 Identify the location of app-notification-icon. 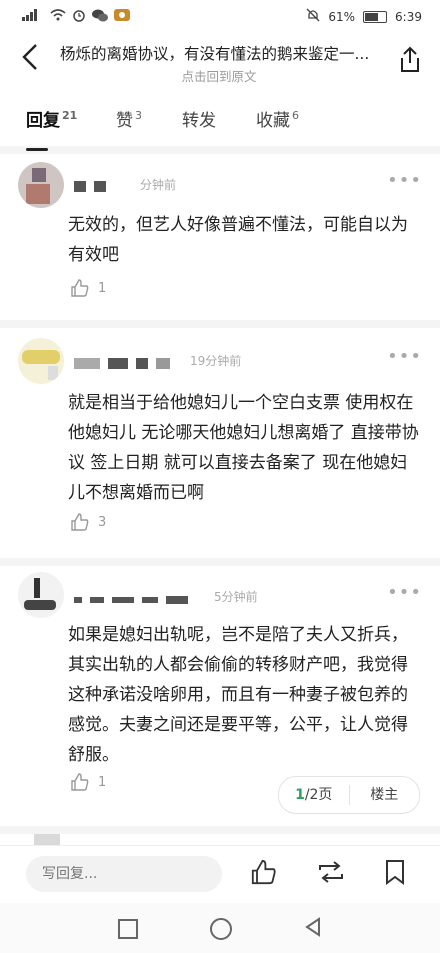
(122, 16).